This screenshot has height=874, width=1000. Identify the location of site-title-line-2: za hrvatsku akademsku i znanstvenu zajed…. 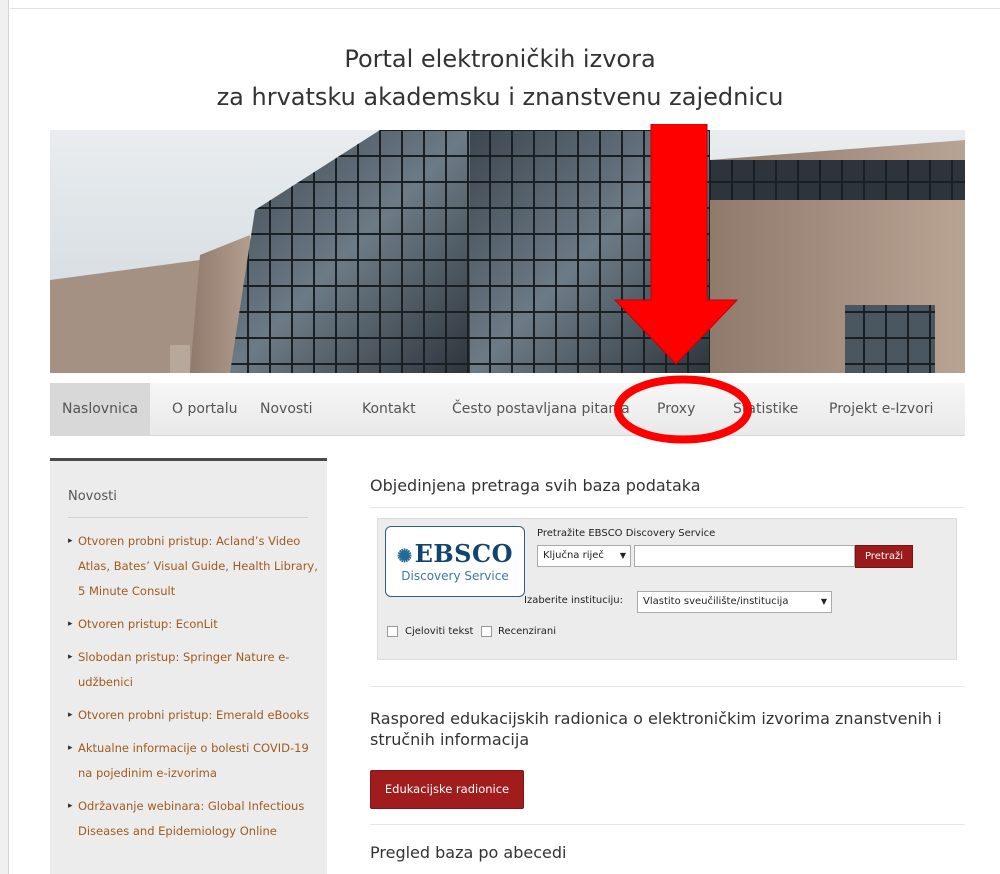
(500, 97).